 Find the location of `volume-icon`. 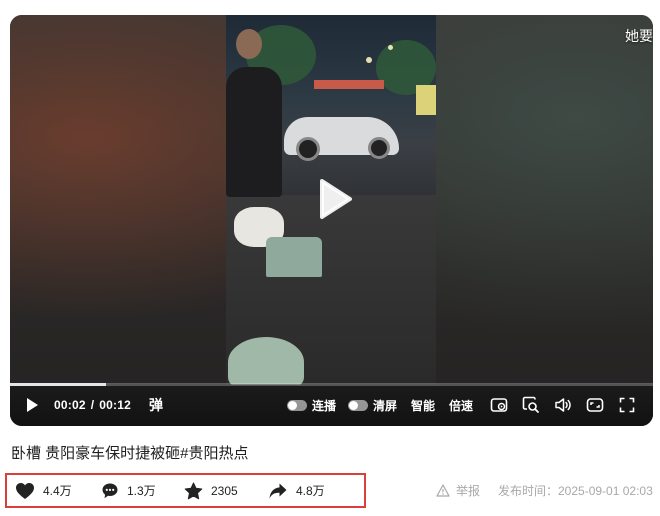

volume-icon is located at coordinates (563, 405).